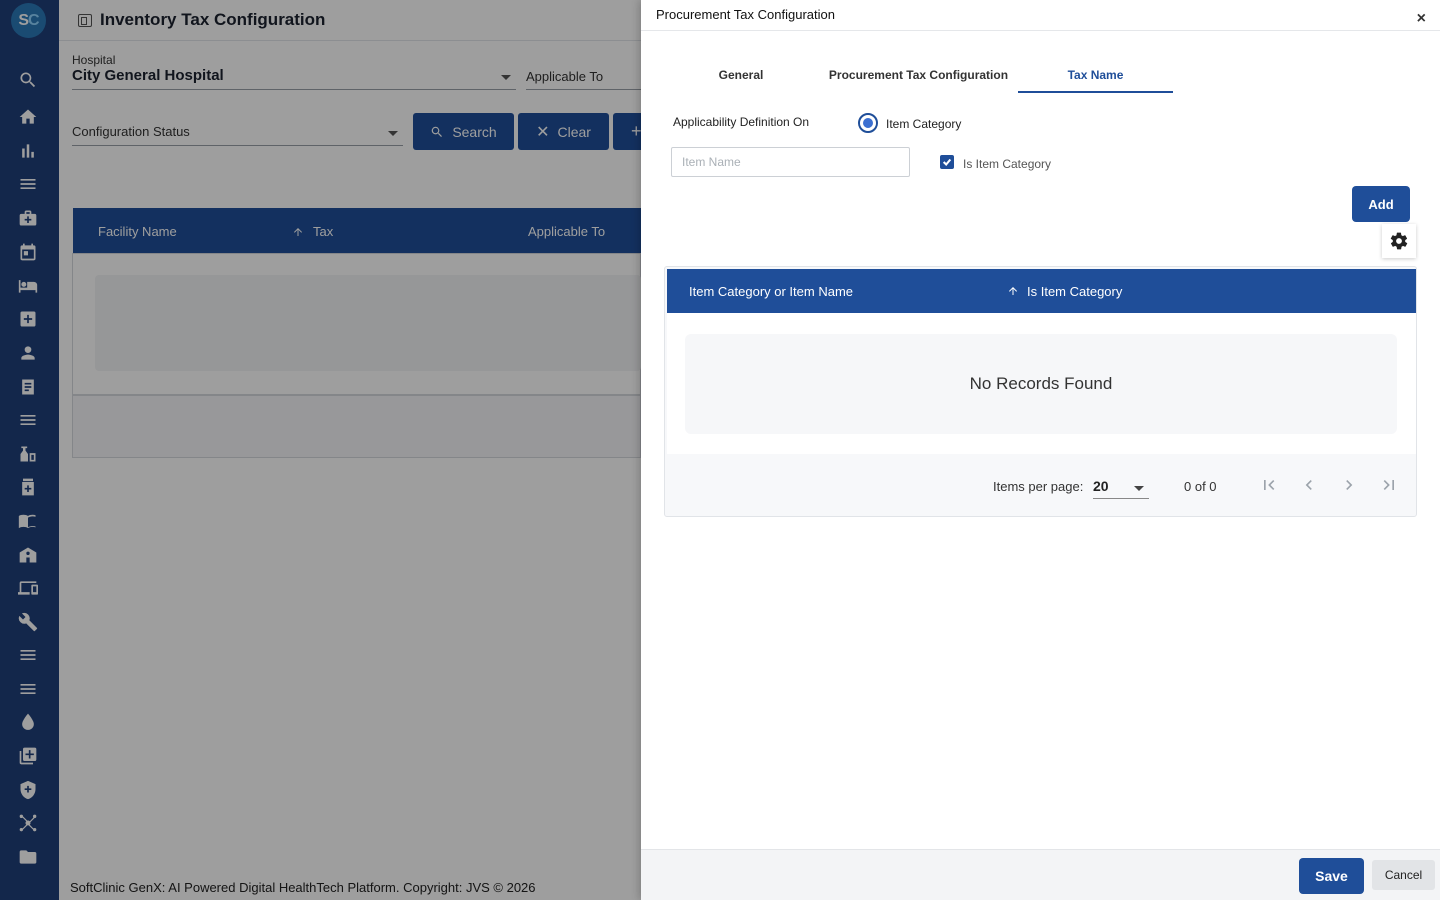  I want to click on item-name-input, so click(790, 162).